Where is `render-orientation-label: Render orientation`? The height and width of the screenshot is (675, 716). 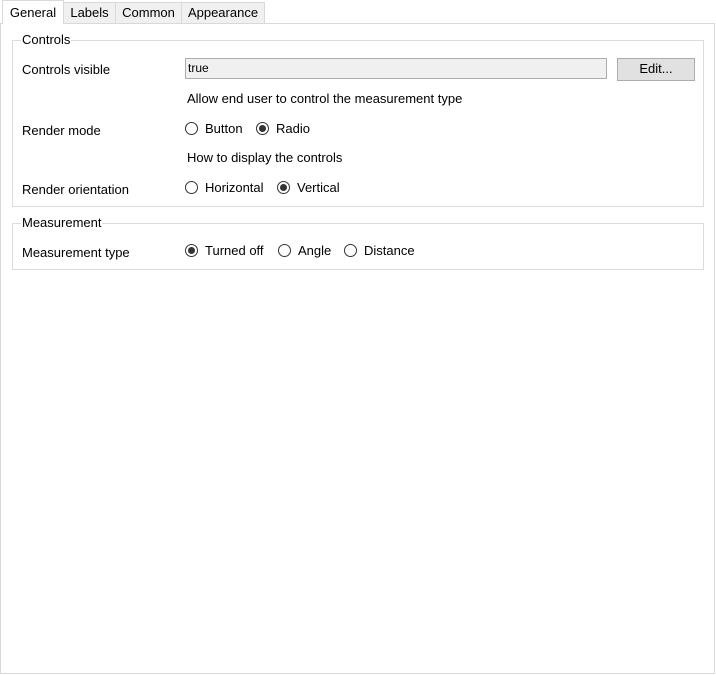
render-orientation-label: Render orientation is located at coordinates (75, 189).